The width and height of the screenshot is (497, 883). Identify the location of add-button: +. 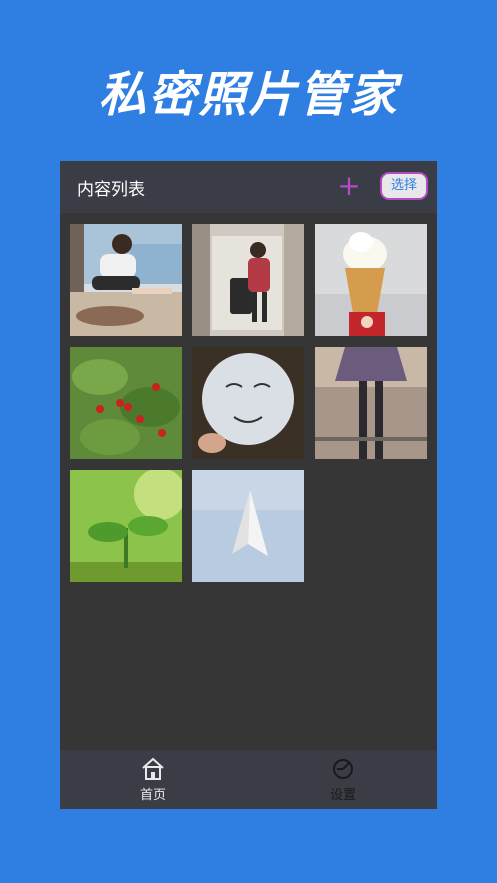
(349, 186).